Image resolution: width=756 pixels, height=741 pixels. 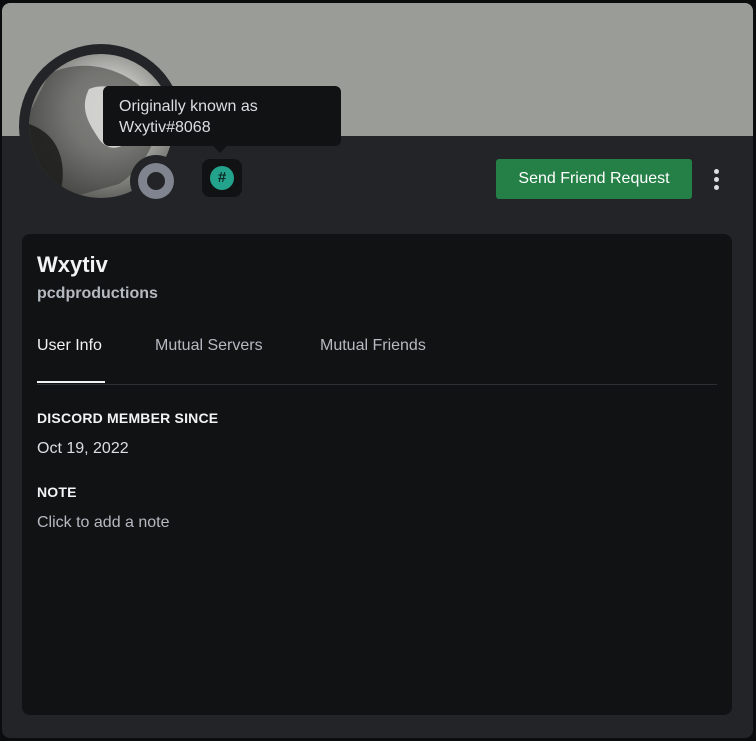 I want to click on profile-tabs: User Info Mutual Servers Mutual Friends, so click(x=377, y=361).